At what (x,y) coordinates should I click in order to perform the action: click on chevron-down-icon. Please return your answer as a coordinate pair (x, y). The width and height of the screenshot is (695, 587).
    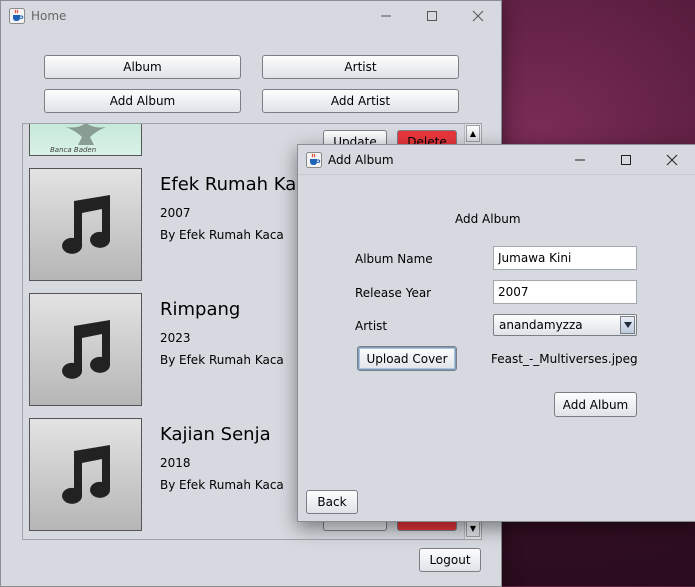
    Looking at the image, I should click on (627, 325).